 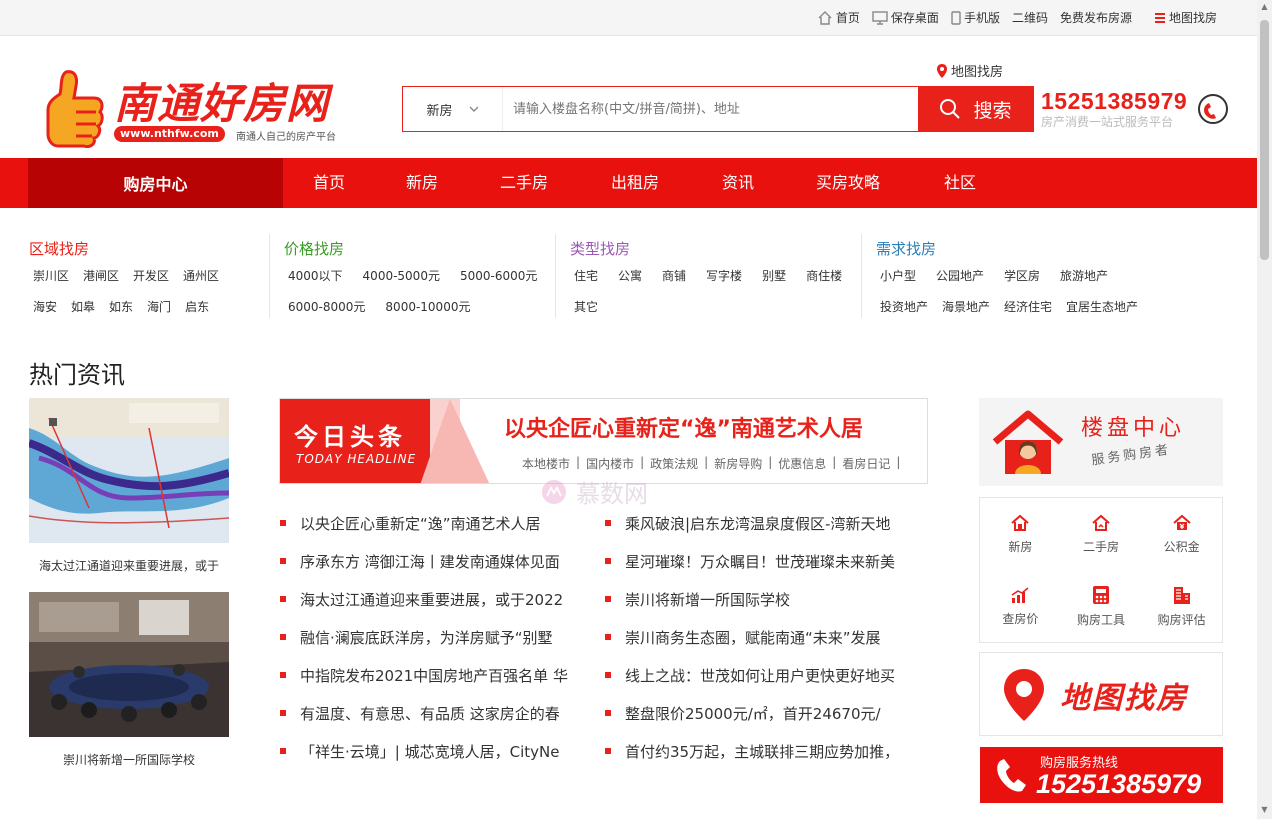 What do you see at coordinates (1102, 306) in the screenshot?
I see `filter-need-item: 宜居生态地产` at bounding box center [1102, 306].